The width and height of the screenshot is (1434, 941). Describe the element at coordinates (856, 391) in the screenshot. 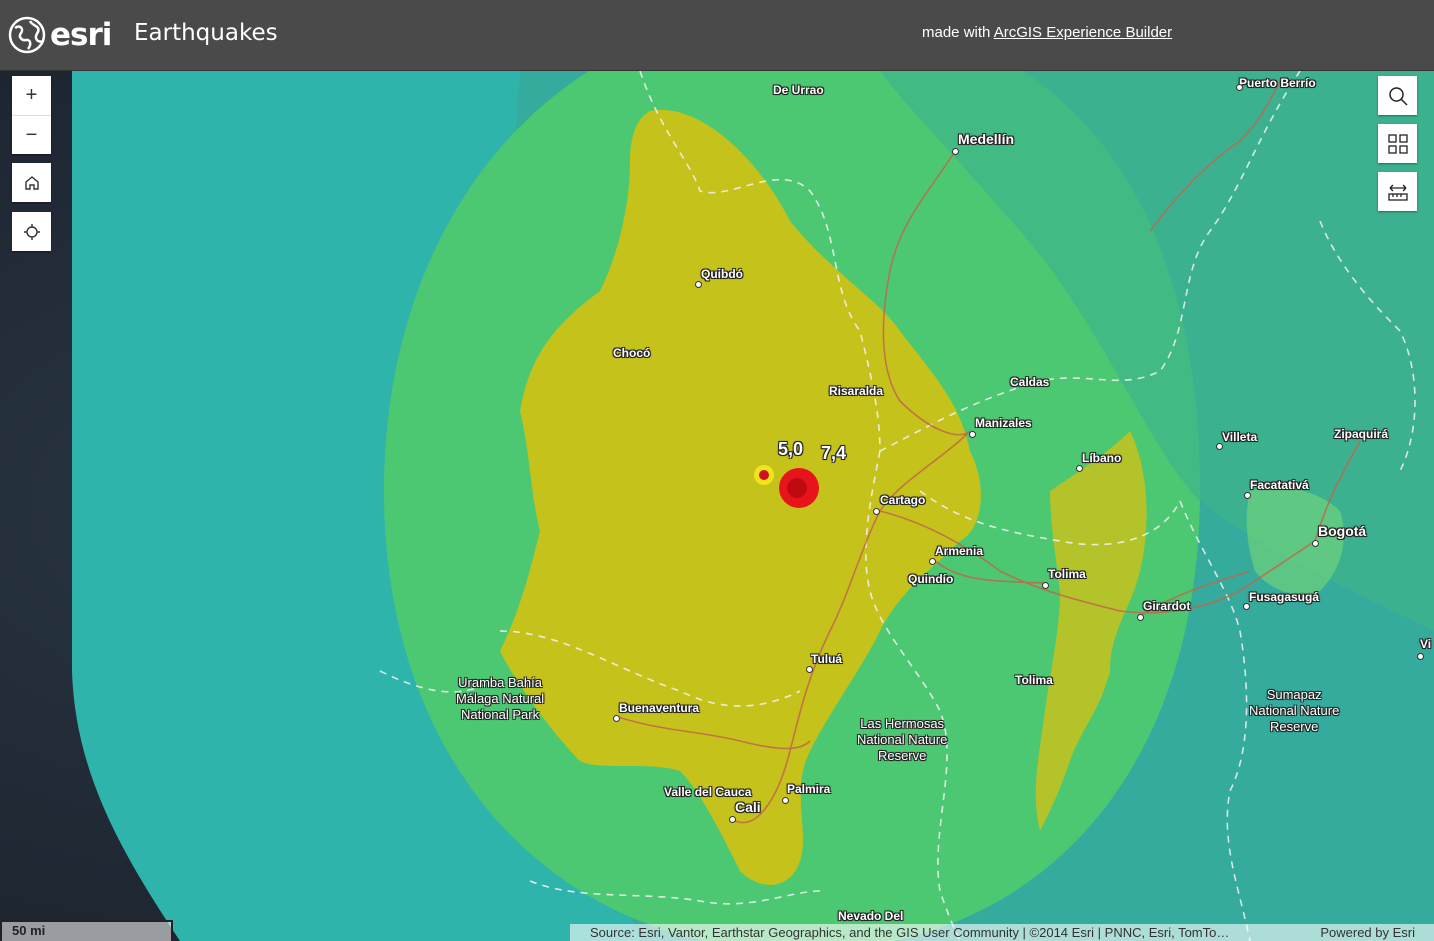

I see `place-risaralda: Risaralda` at that location.